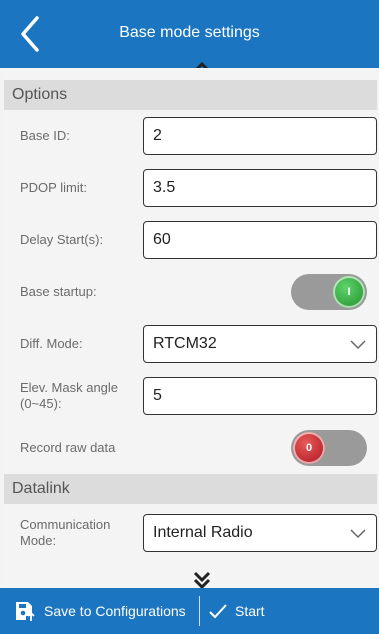 This screenshot has width=379, height=634. What do you see at coordinates (25, 611) in the screenshot?
I see `save-icon` at bounding box center [25, 611].